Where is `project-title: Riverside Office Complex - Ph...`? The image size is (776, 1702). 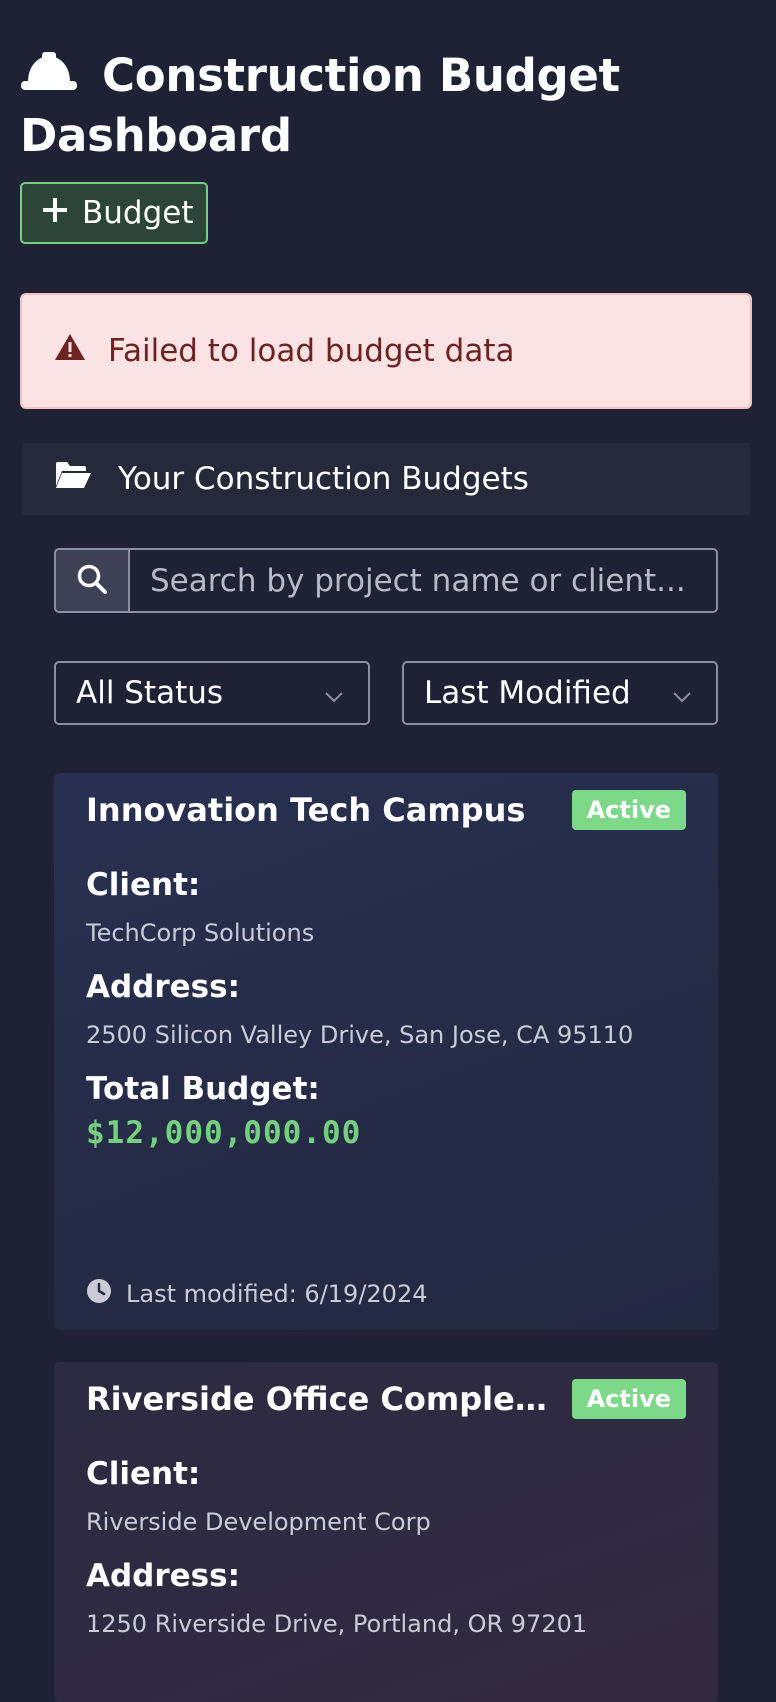 project-title: Riverside Office Complex - Ph... is located at coordinates (326, 1399).